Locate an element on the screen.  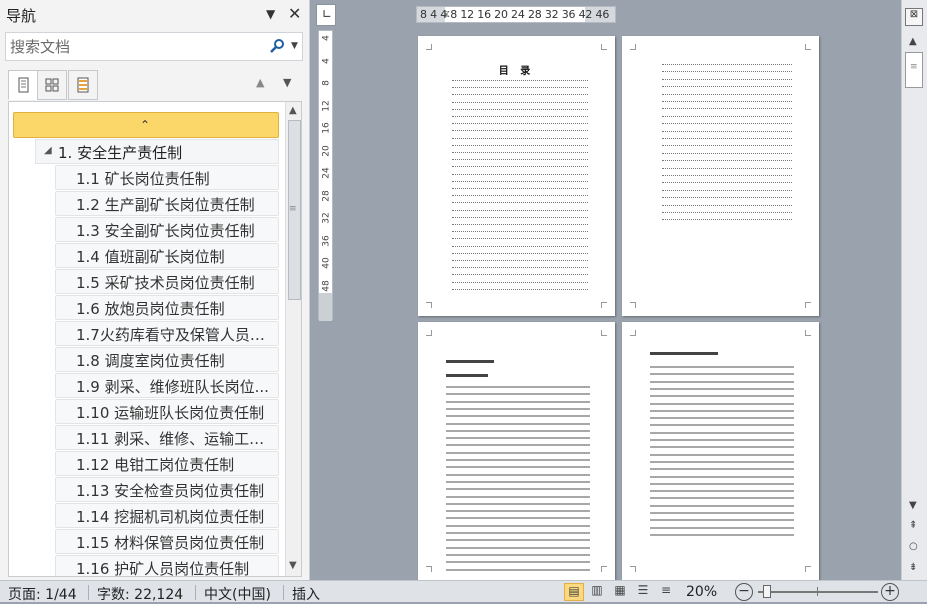
web-layout-button: ▦ is located at coordinates (620, 592).